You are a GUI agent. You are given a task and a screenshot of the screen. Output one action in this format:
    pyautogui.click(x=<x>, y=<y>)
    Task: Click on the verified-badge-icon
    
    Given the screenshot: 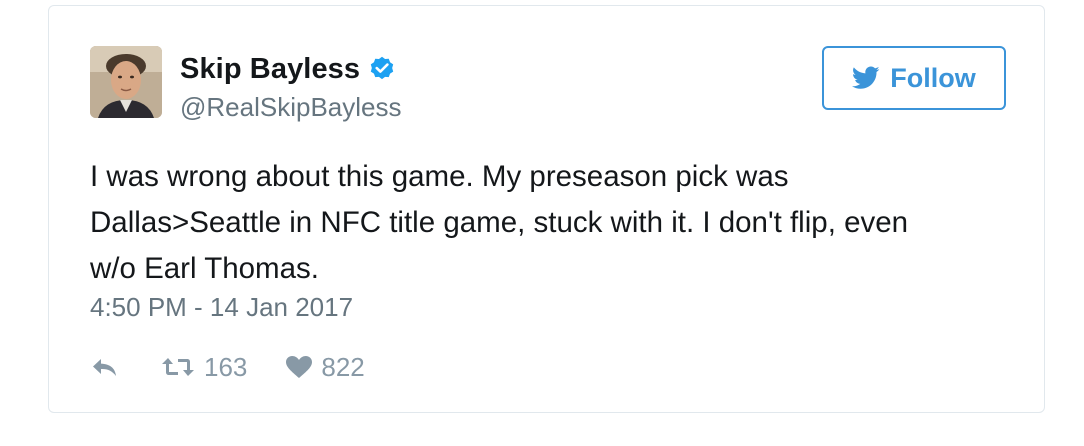 What is the action you would take?
    pyautogui.click(x=382, y=69)
    